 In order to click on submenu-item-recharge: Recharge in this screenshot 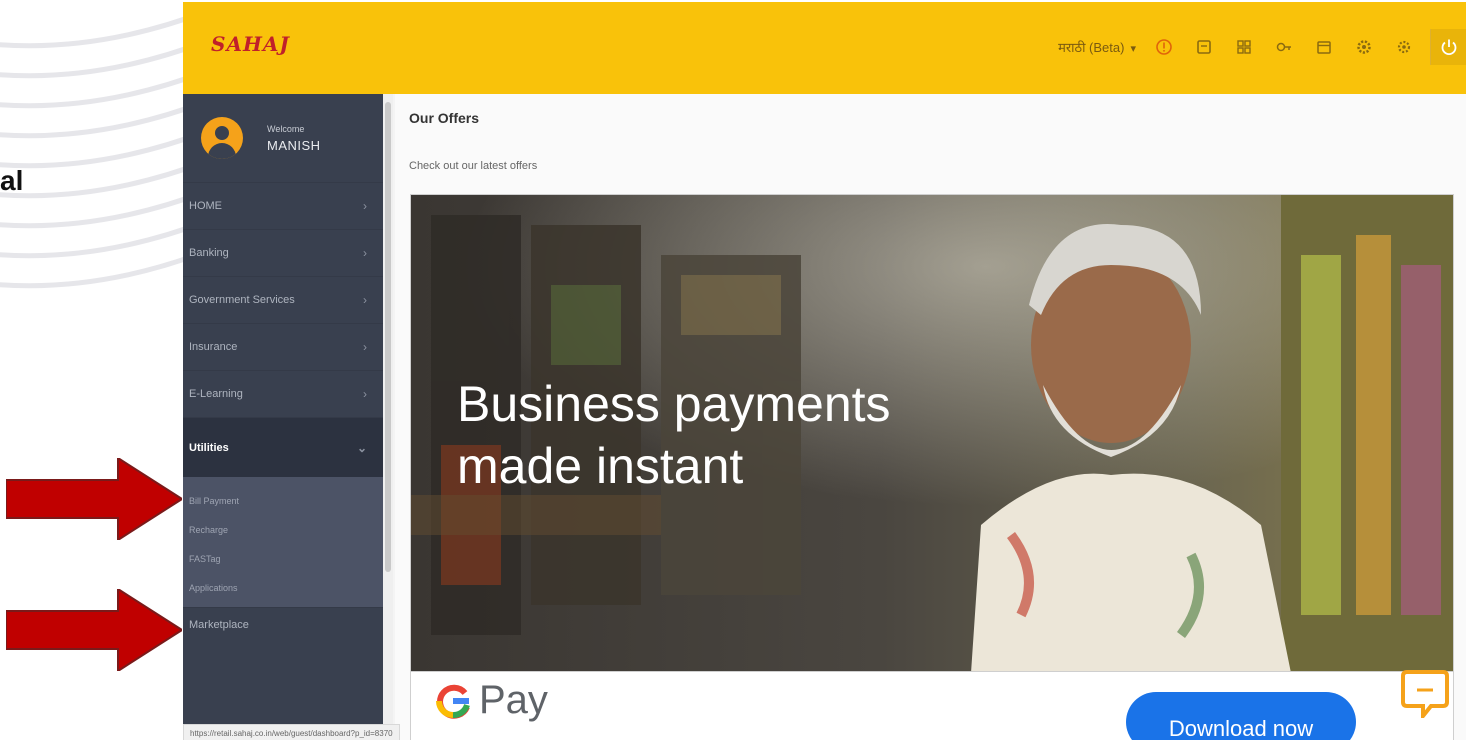, I will do `click(283, 530)`.